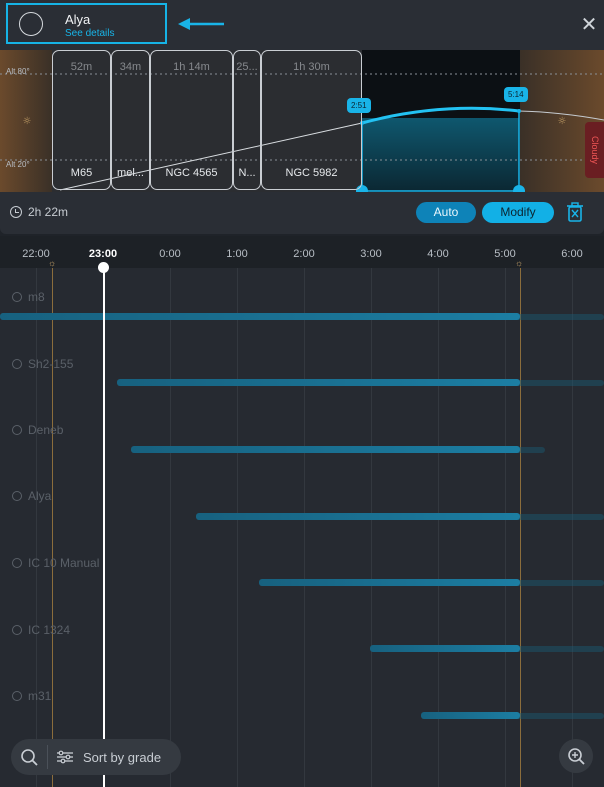  What do you see at coordinates (29, 757) in the screenshot?
I see `search-icon` at bounding box center [29, 757].